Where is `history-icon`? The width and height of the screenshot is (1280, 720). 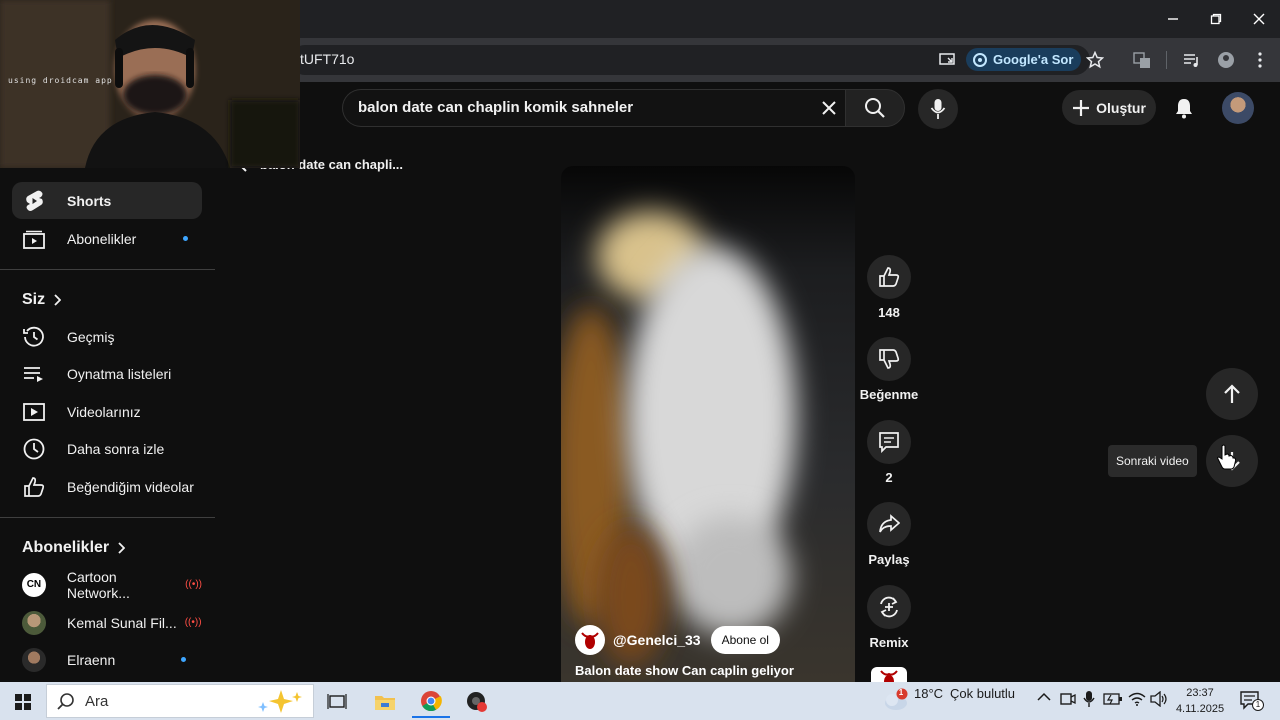
history-icon is located at coordinates (33, 336).